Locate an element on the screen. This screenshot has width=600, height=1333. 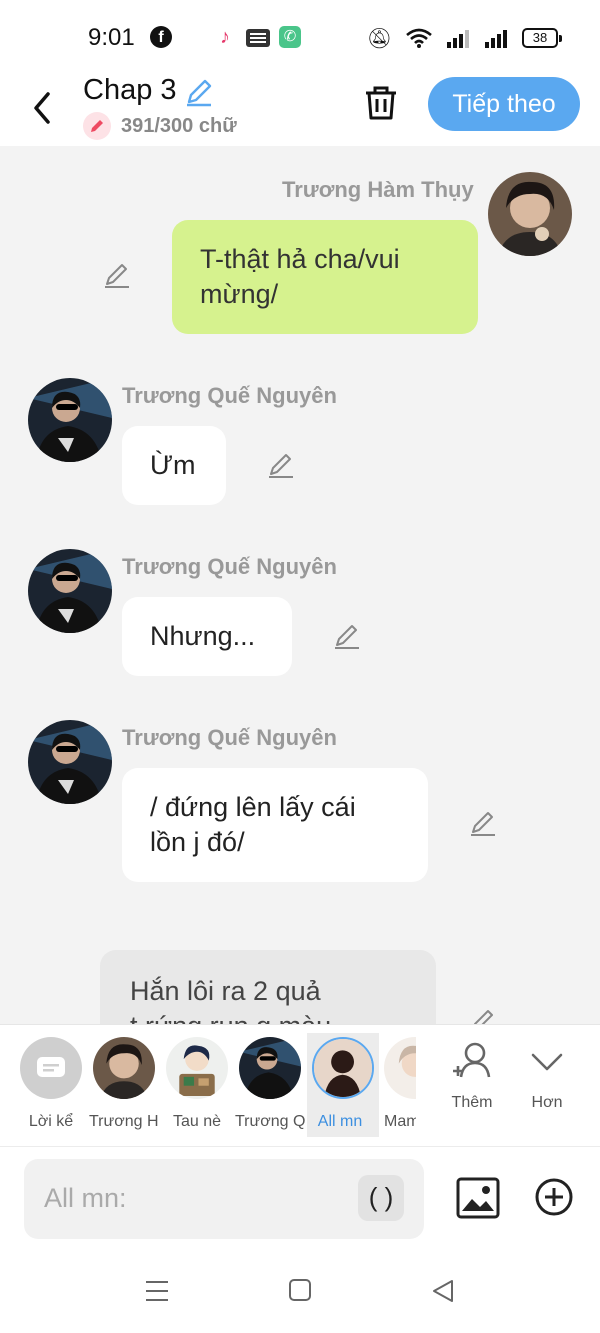
narration-bubble: Hắn lôi ra 2 quả t rứng run g màu is located at coordinates (268, 987).